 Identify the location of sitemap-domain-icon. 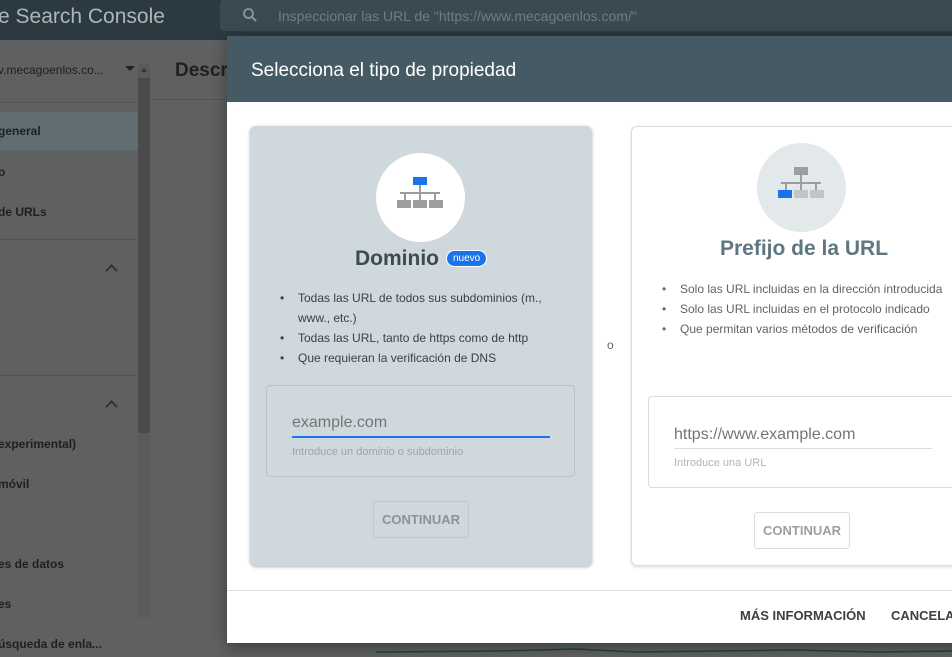
(420, 192).